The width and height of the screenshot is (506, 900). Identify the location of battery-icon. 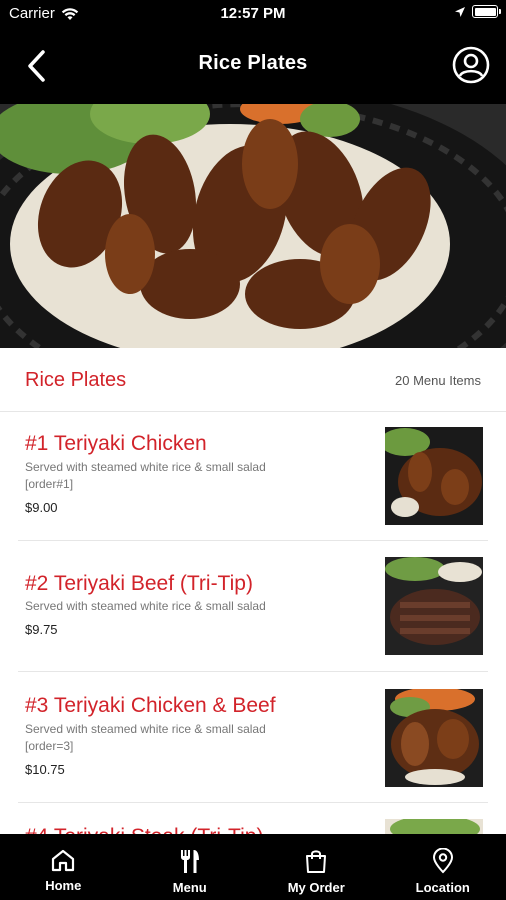
(486, 11).